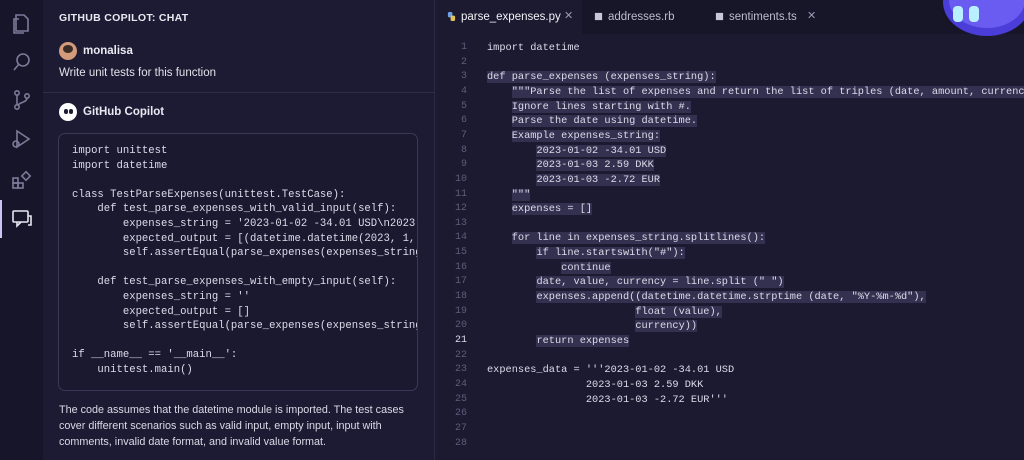  Describe the element at coordinates (463, 77) in the screenshot. I see `line-number: 3` at that location.